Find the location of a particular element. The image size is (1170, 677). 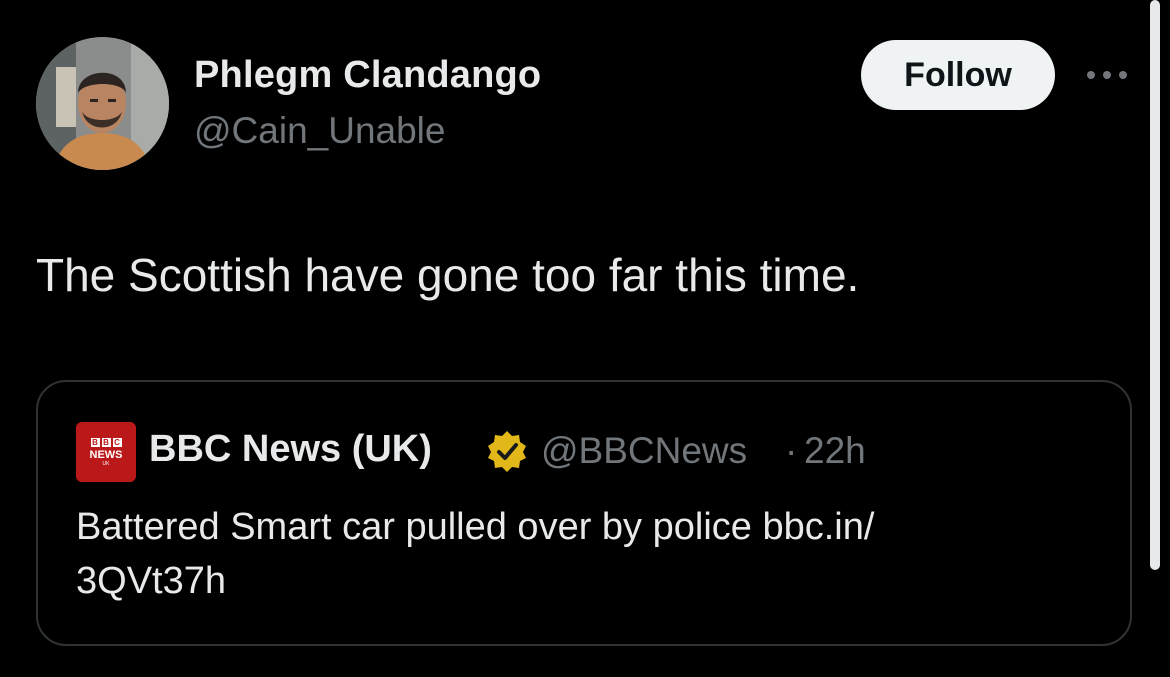

bbc-region-wordmark: UK is located at coordinates (106, 463).